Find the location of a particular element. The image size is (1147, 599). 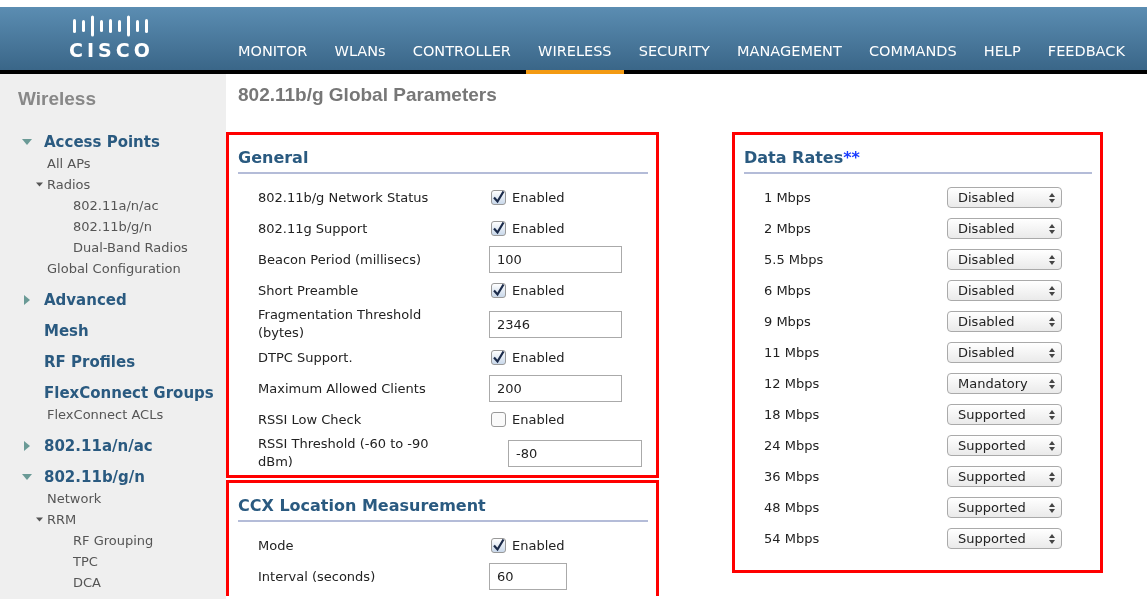

sidebar-item: Dual-Band Radios is located at coordinates (130, 247).